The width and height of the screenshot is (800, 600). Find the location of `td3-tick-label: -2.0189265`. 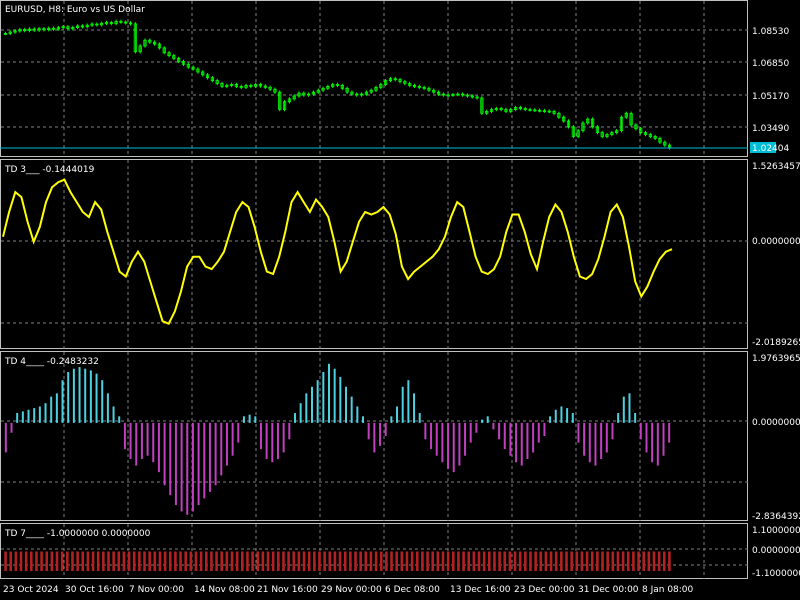

td3-tick-label: -2.0189265 is located at coordinates (776, 343).